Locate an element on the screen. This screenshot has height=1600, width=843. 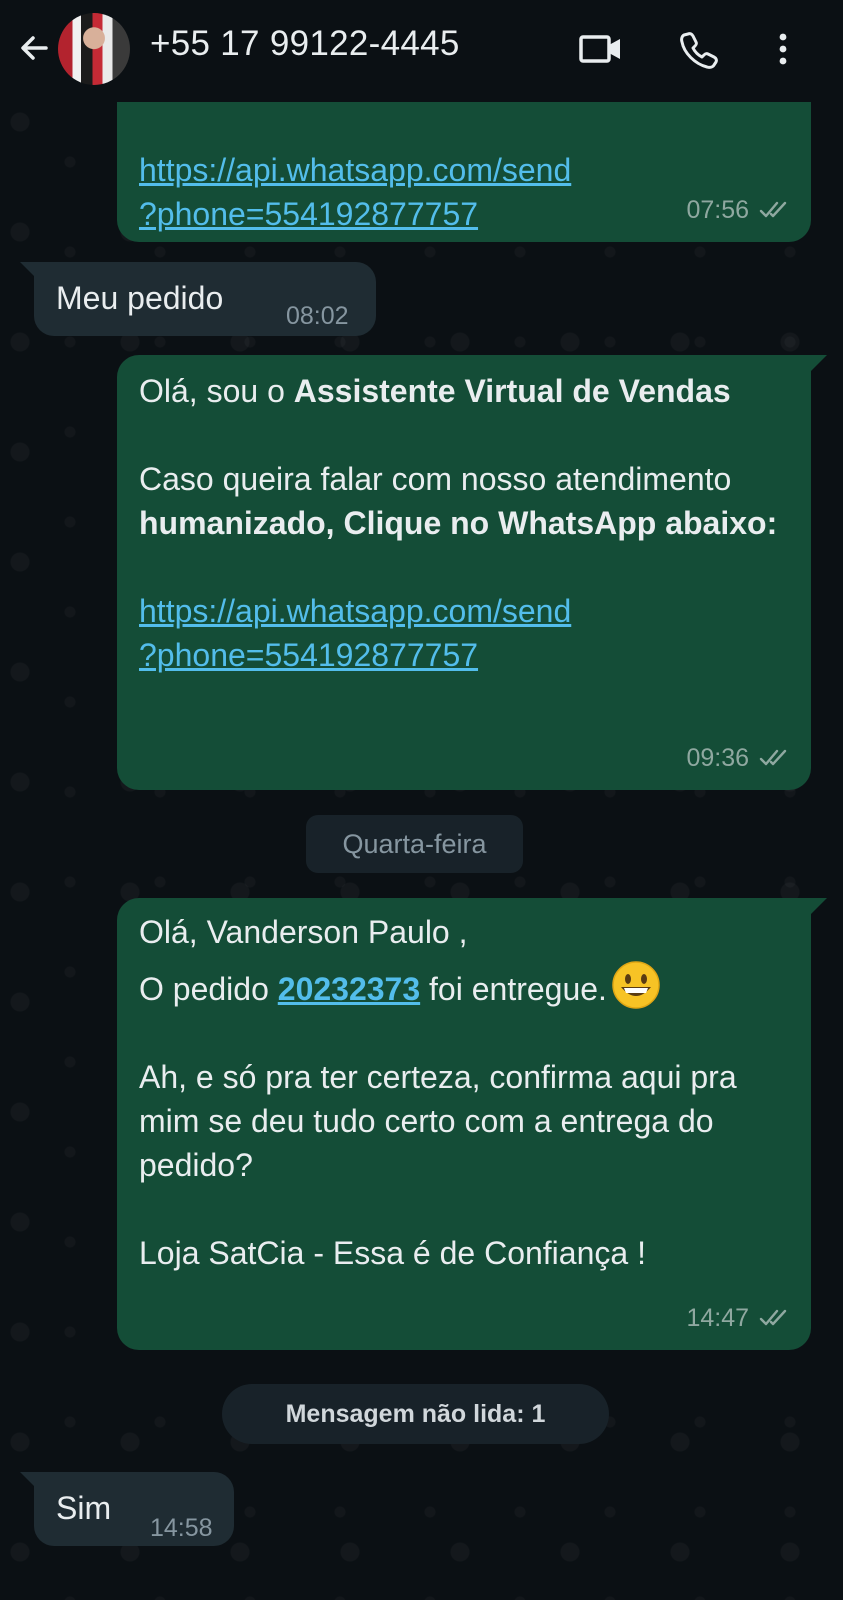
message-time: 07:56 is located at coordinates (717, 210).